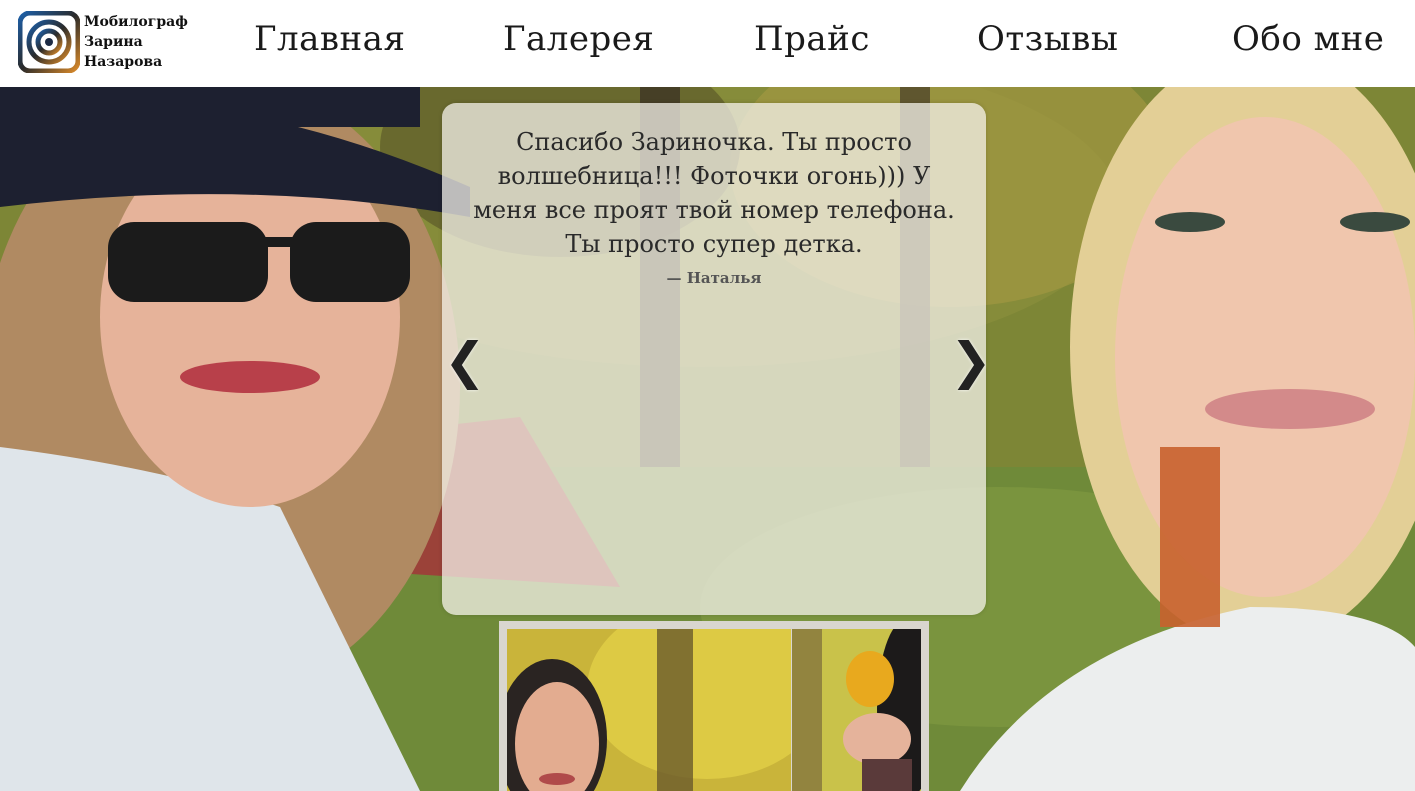  Describe the element at coordinates (971, 361) in the screenshot. I see `chevron-right-icon: ❯` at that location.